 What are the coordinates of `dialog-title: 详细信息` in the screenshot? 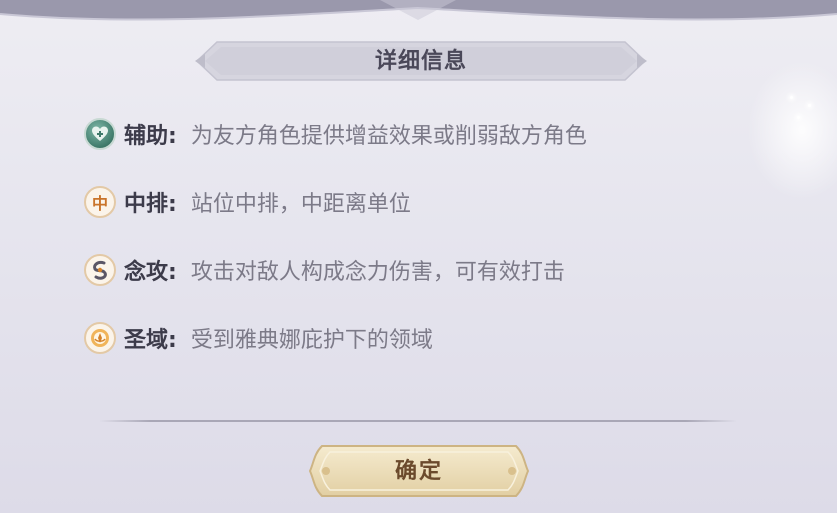 It's located at (420, 61).